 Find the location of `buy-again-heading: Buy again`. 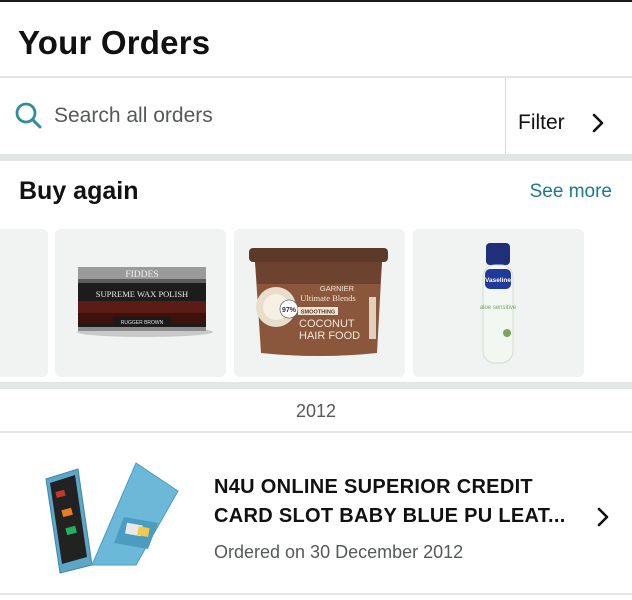

buy-again-heading: Buy again is located at coordinates (79, 191).